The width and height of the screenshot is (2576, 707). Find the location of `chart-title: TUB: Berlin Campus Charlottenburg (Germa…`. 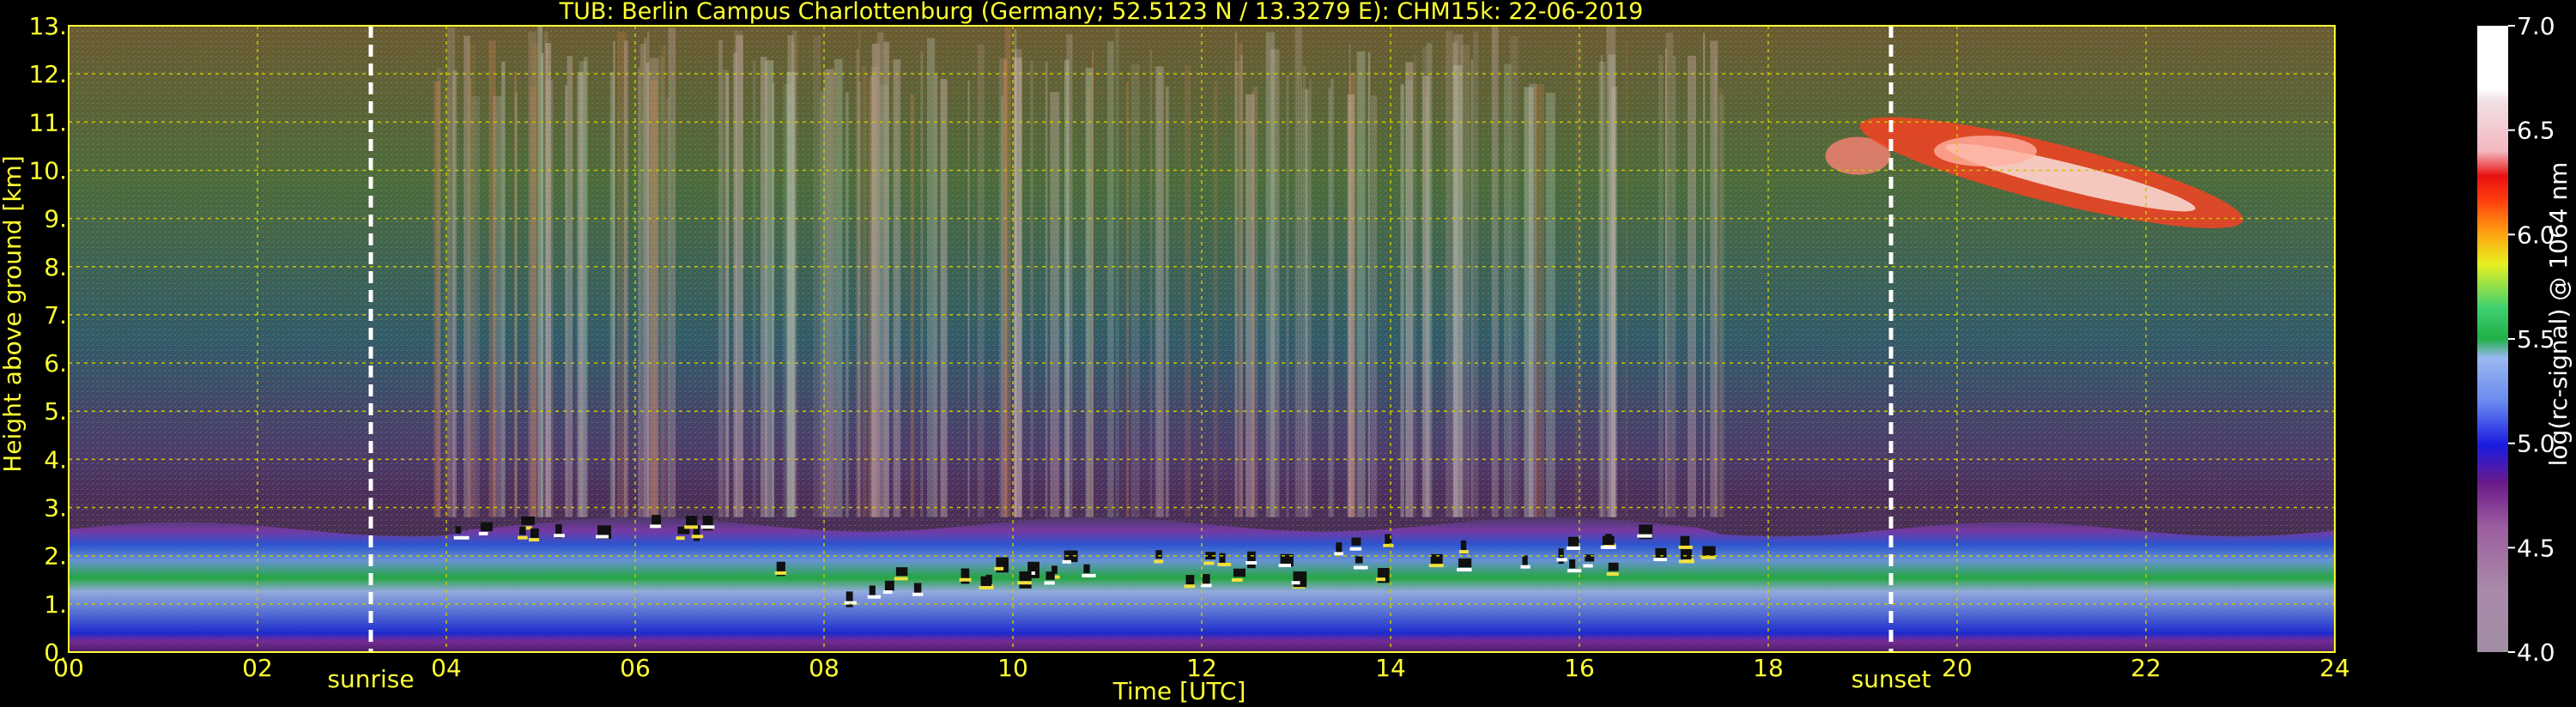

chart-title: TUB: Berlin Campus Charlottenburg (Germa… is located at coordinates (1101, 12).